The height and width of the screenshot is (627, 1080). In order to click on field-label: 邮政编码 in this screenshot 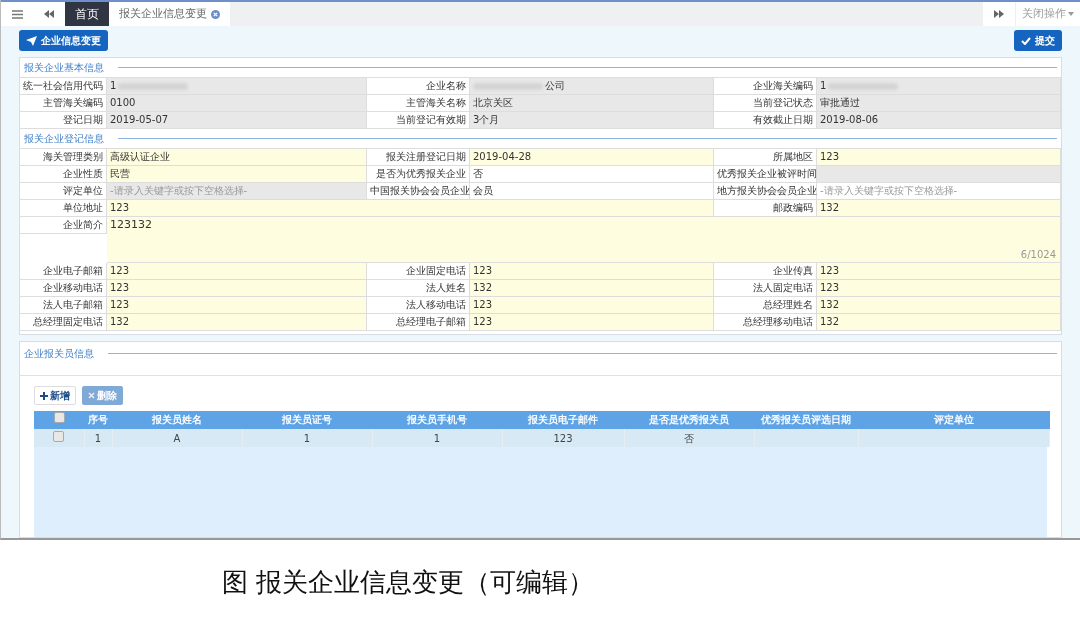, I will do `click(765, 208)`.